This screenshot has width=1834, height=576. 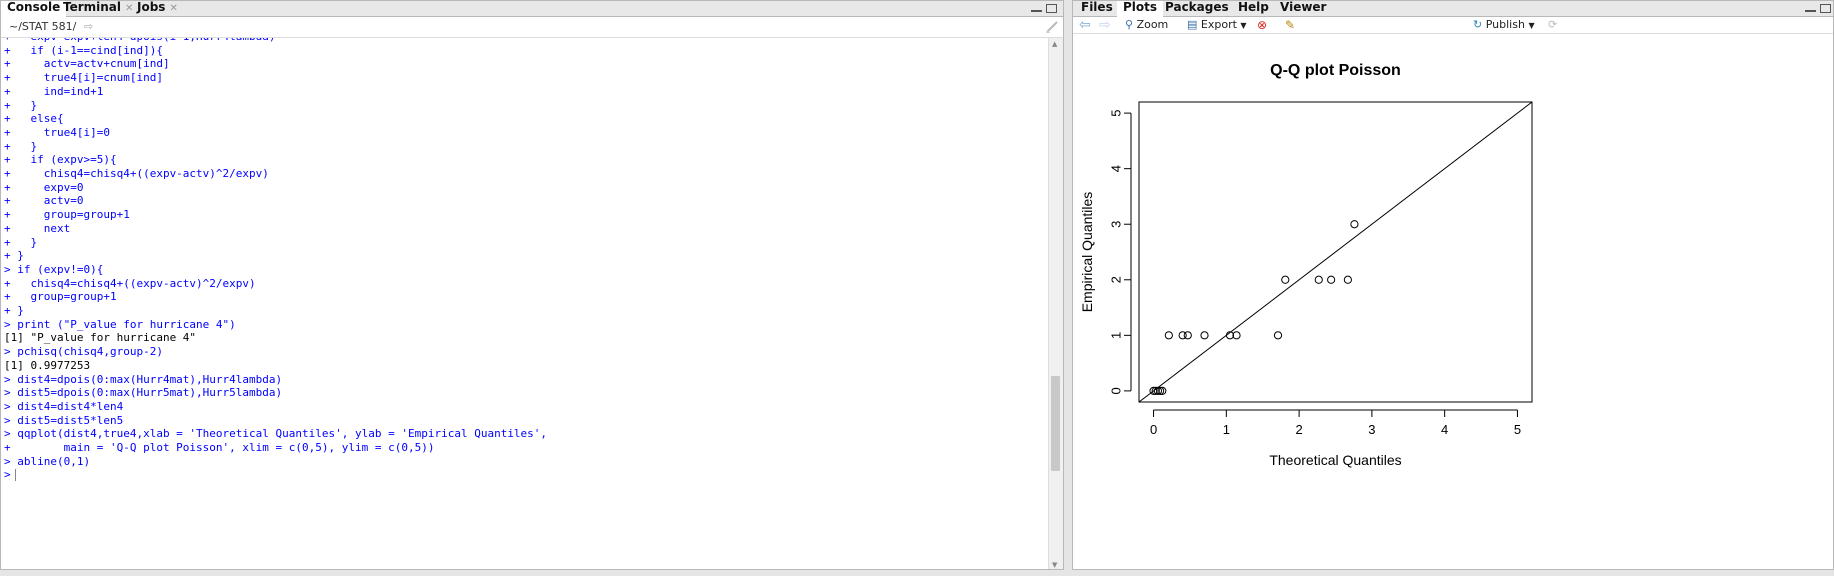 I want to click on plots-toolbar: ⇦ ⇨ ⚲ Zoom ▤ Export ▼ ⊗ ✎ ↻ Publish ▼ ⟳, so click(x=1453, y=25).